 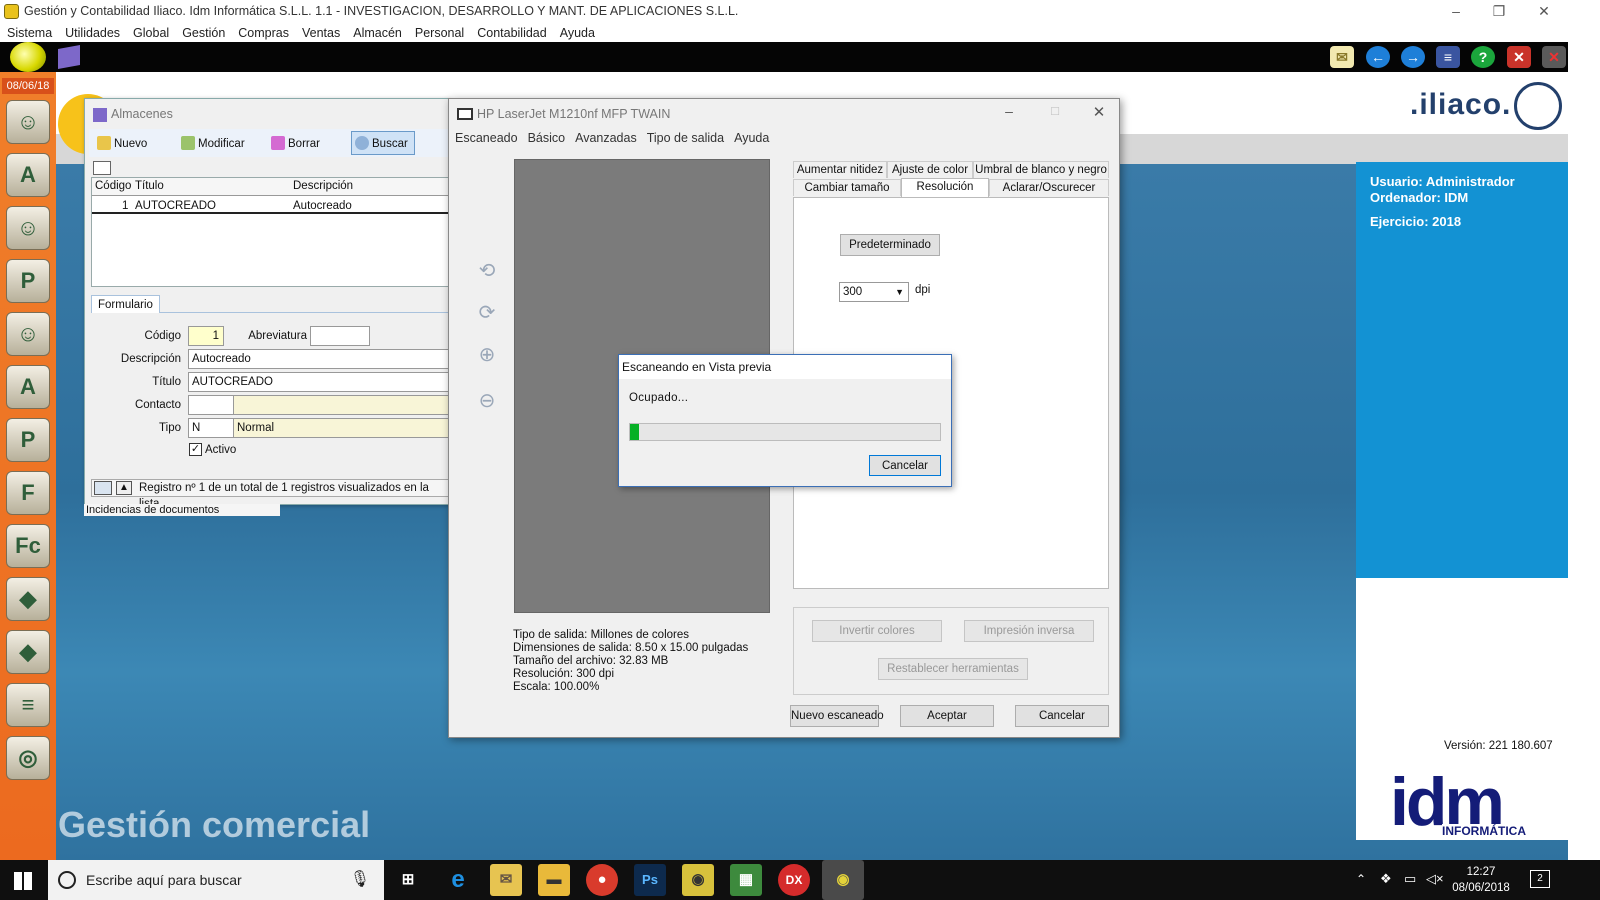 What do you see at coordinates (125, 304) in the screenshot?
I see `tab-formulario: Formulario` at bounding box center [125, 304].